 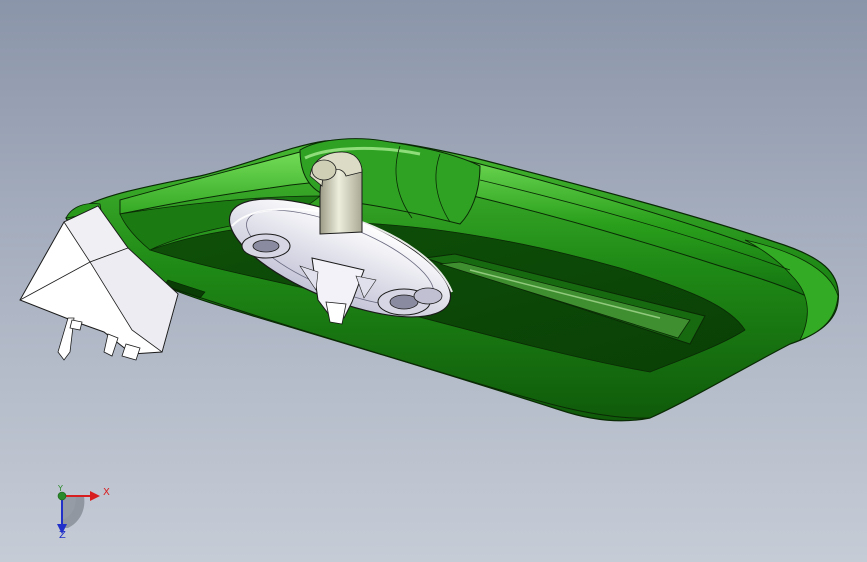 What do you see at coordinates (106, 492) in the screenshot?
I see `x-axis-label: X` at bounding box center [106, 492].